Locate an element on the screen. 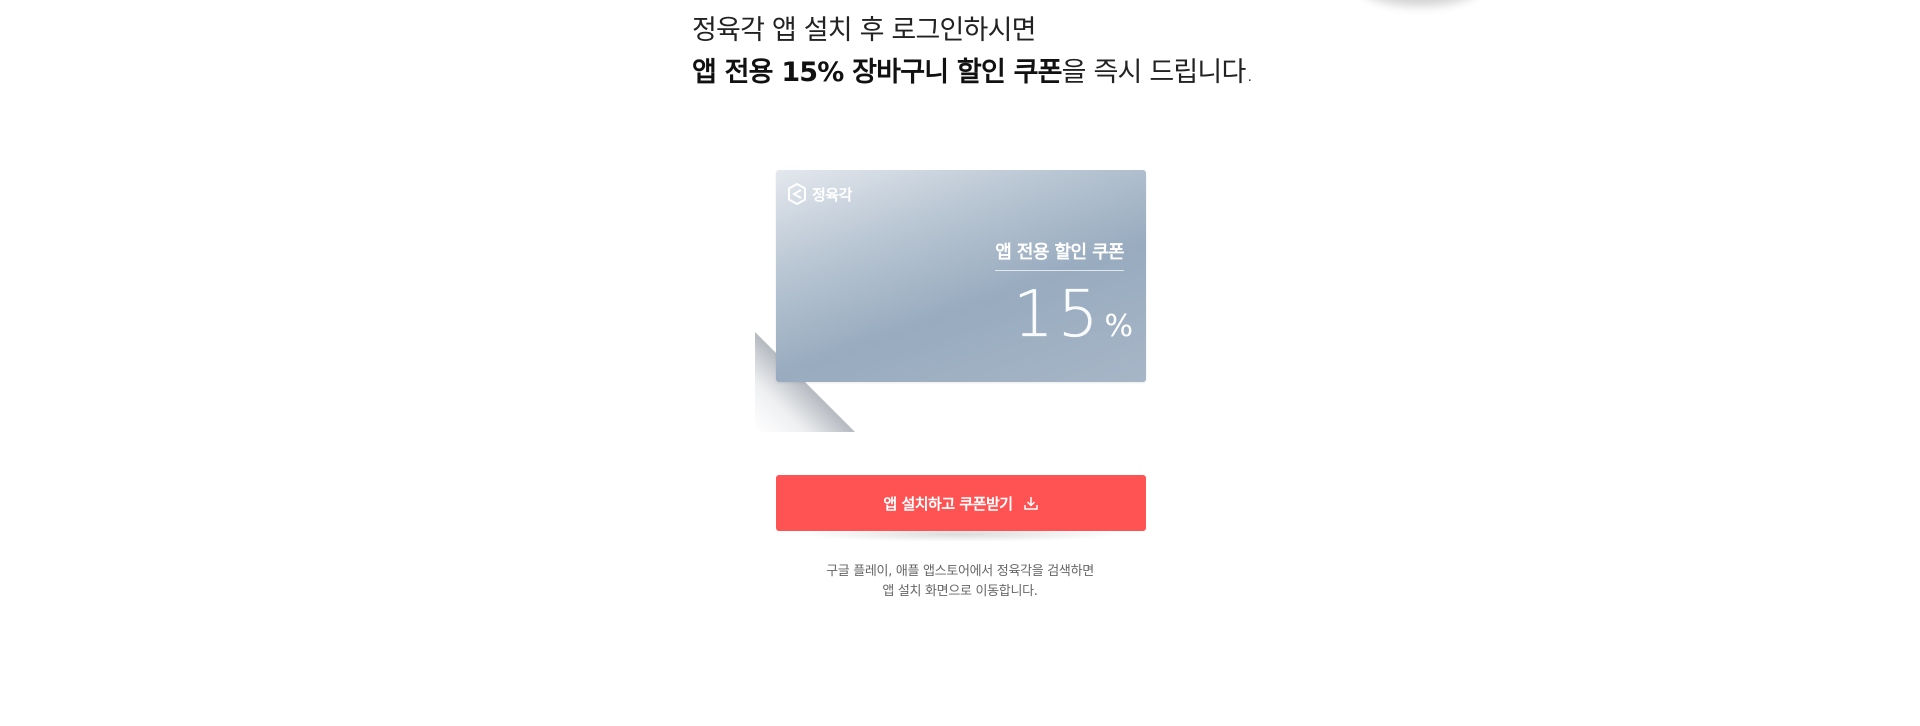  headline-line-2-rest: 을 즉시 드립니다. is located at coordinates (1157, 72).